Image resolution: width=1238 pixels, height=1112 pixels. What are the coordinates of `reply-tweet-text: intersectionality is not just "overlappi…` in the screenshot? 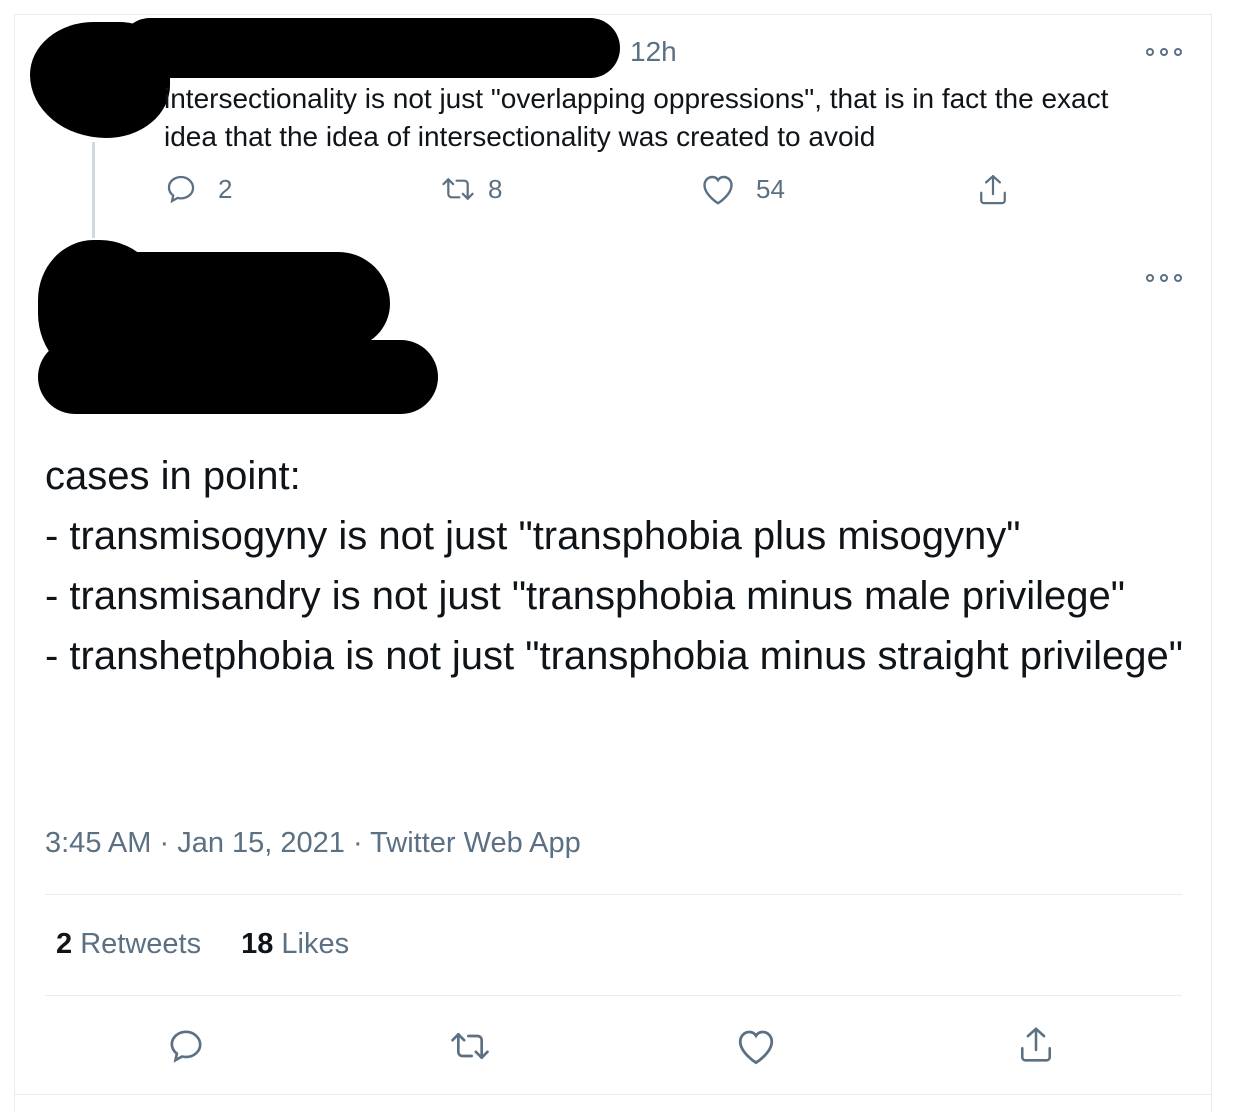 It's located at (636, 117).